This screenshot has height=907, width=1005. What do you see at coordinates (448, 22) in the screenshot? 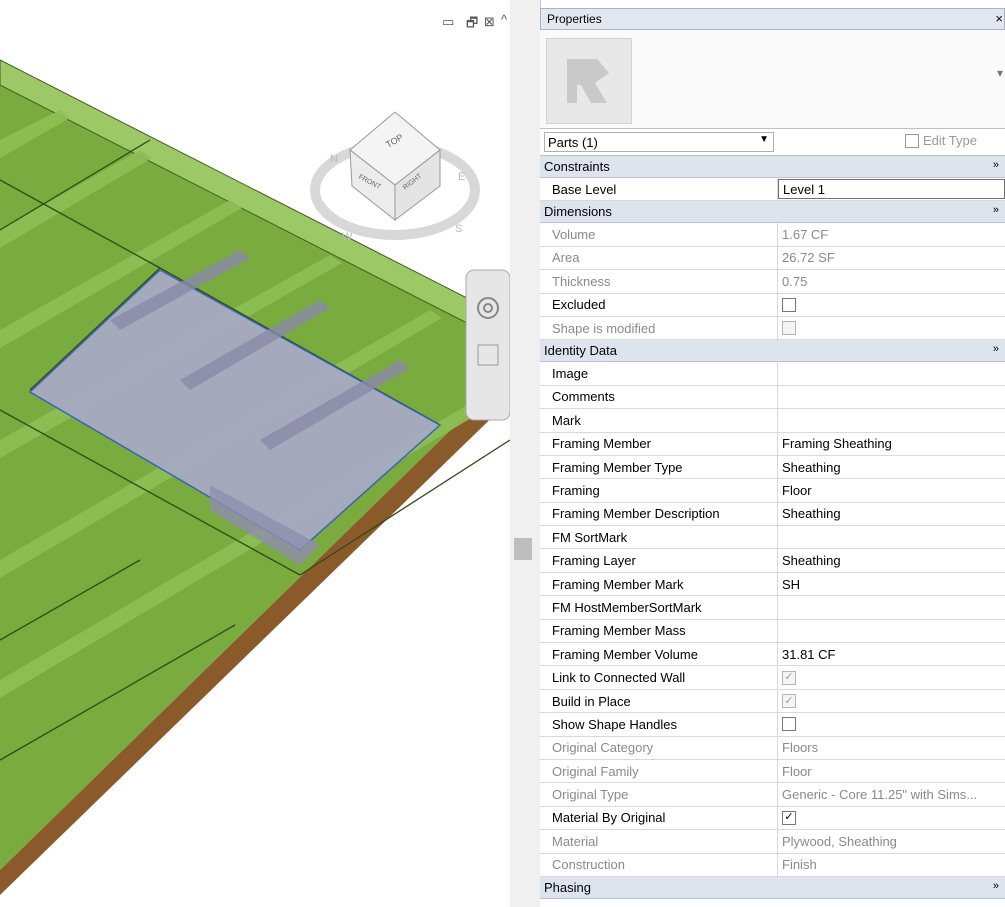
I see `minimize-icon: ▭` at bounding box center [448, 22].